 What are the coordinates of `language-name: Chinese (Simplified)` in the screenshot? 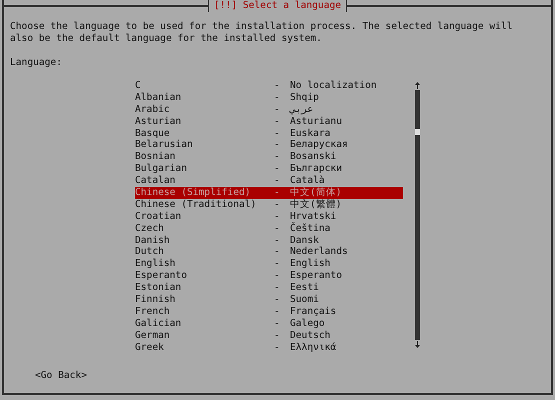 It's located at (193, 193).